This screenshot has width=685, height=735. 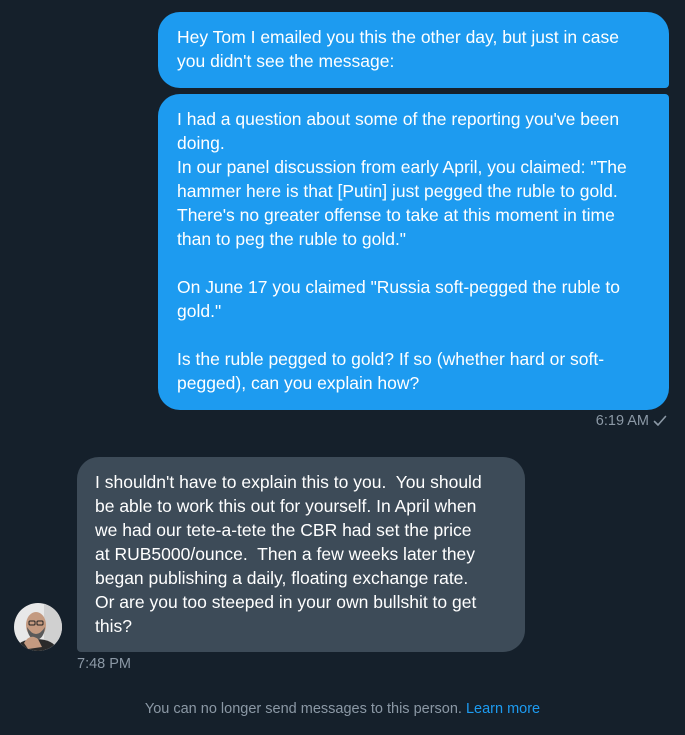 What do you see at coordinates (622, 421) in the screenshot?
I see `sent-timestamp: 6:19 AM` at bounding box center [622, 421].